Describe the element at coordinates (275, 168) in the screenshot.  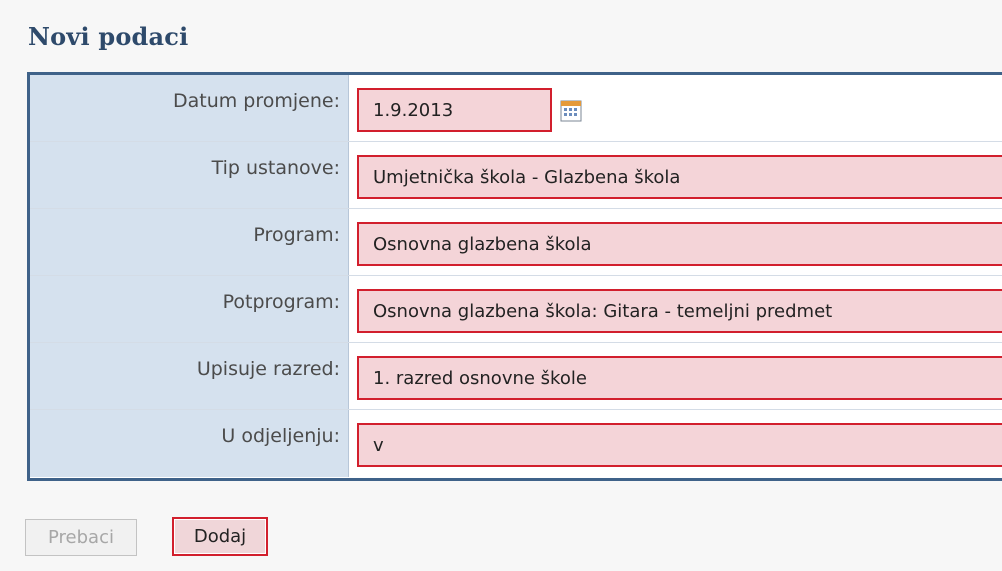
I see `tip-ustanove-label: Tip ustanove:` at that location.